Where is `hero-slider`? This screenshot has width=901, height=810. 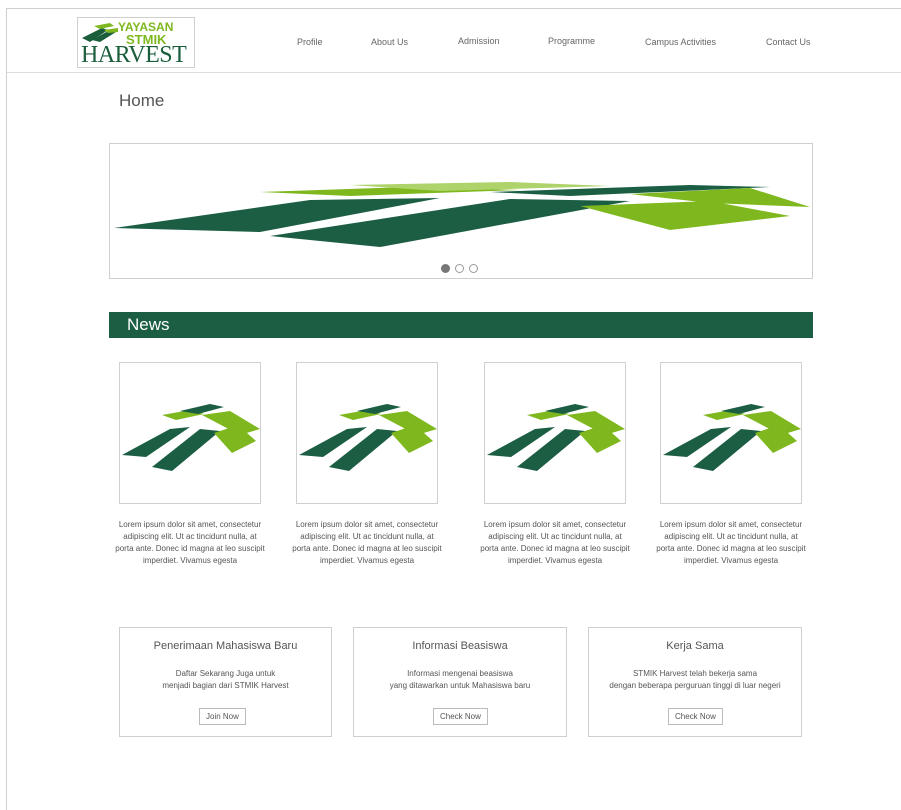 hero-slider is located at coordinates (461, 211).